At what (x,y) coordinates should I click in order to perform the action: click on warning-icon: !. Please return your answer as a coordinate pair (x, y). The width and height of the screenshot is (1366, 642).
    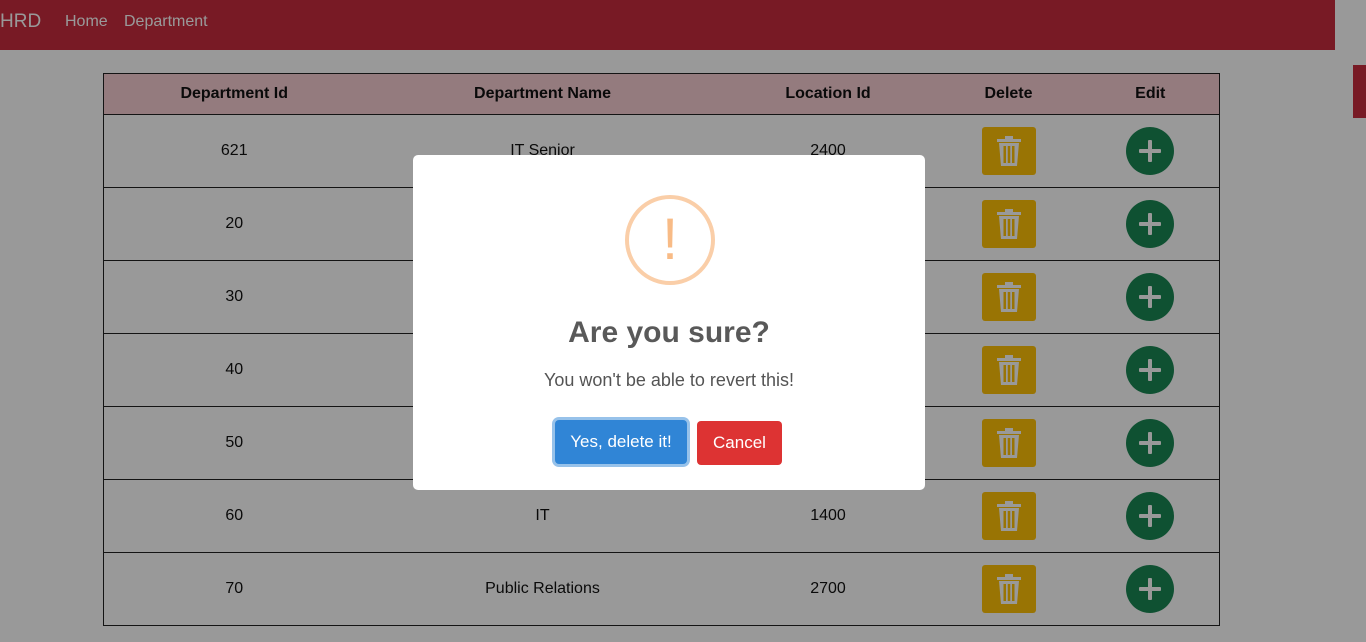
    Looking at the image, I should click on (670, 240).